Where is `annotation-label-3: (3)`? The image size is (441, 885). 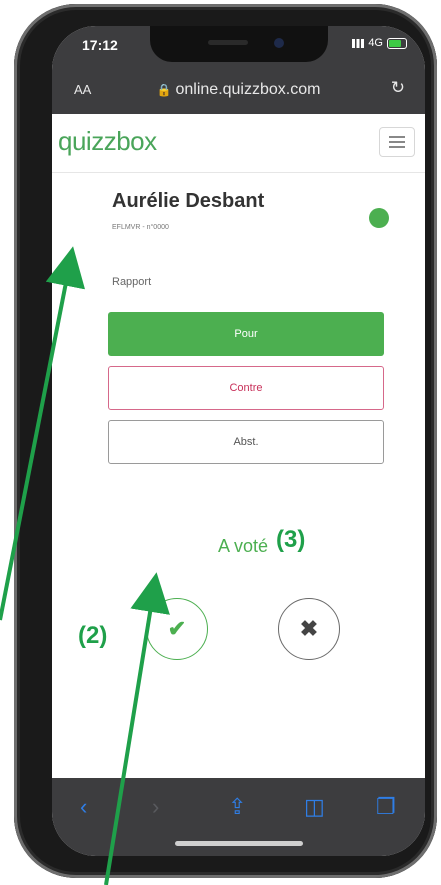 annotation-label-3: (3) is located at coordinates (291, 539).